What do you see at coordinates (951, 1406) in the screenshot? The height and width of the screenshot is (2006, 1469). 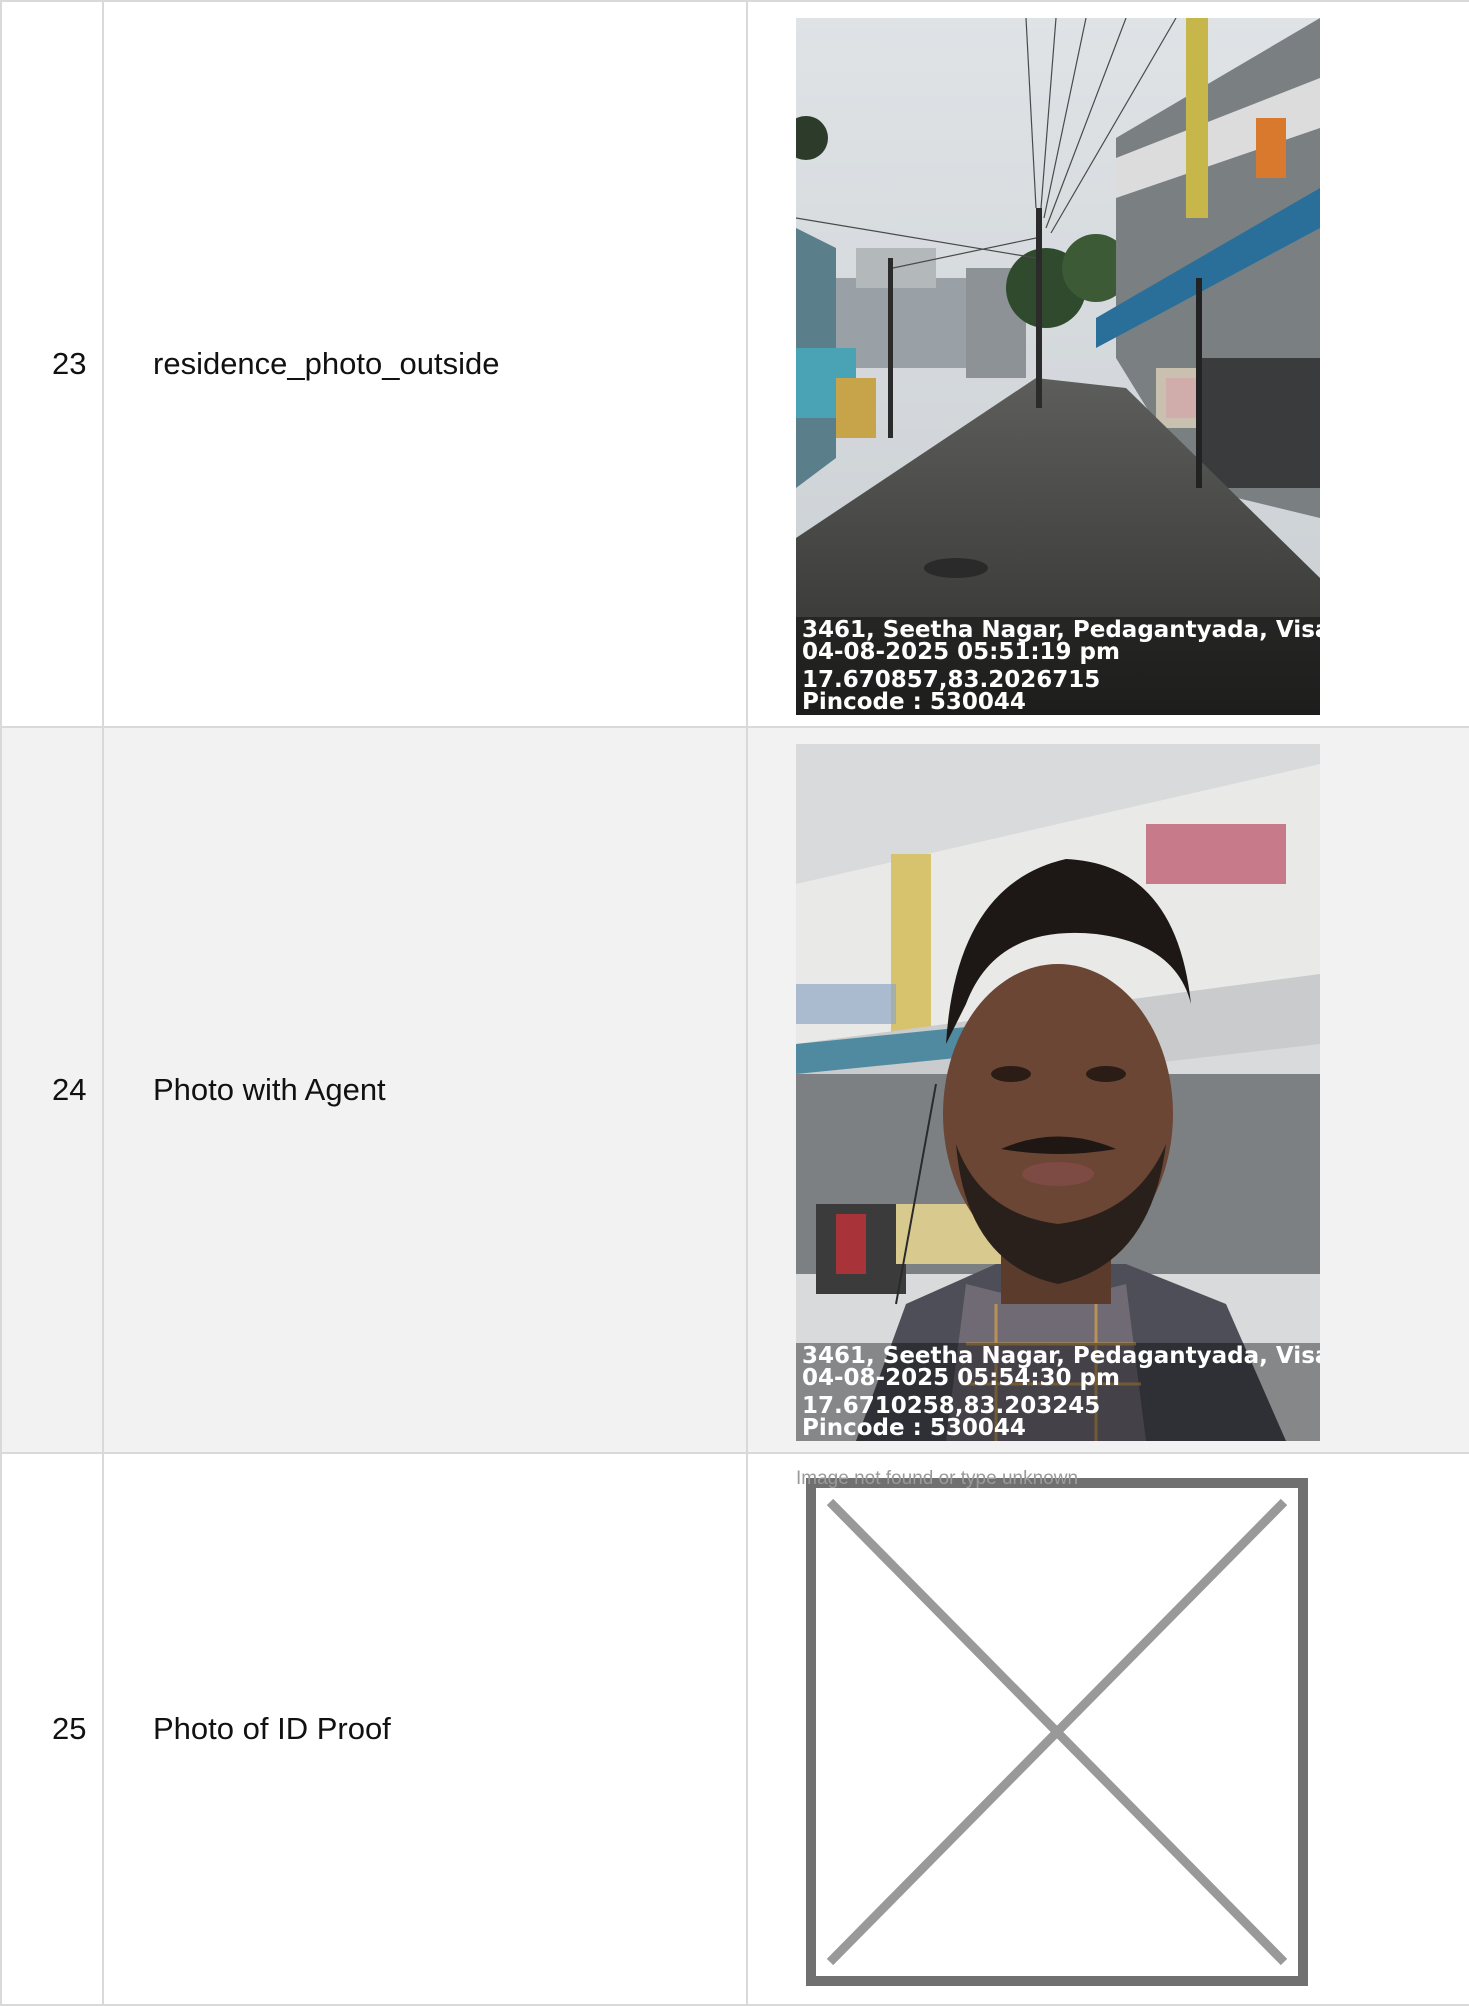 I see `geotag-coords: 17.6710258,83.203245` at bounding box center [951, 1406].